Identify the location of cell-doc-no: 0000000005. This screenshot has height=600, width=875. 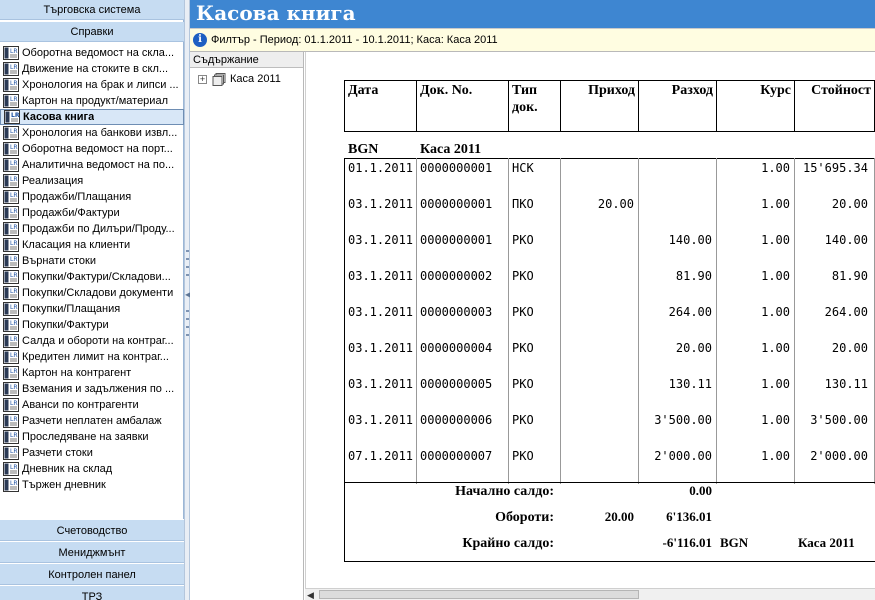
(456, 384).